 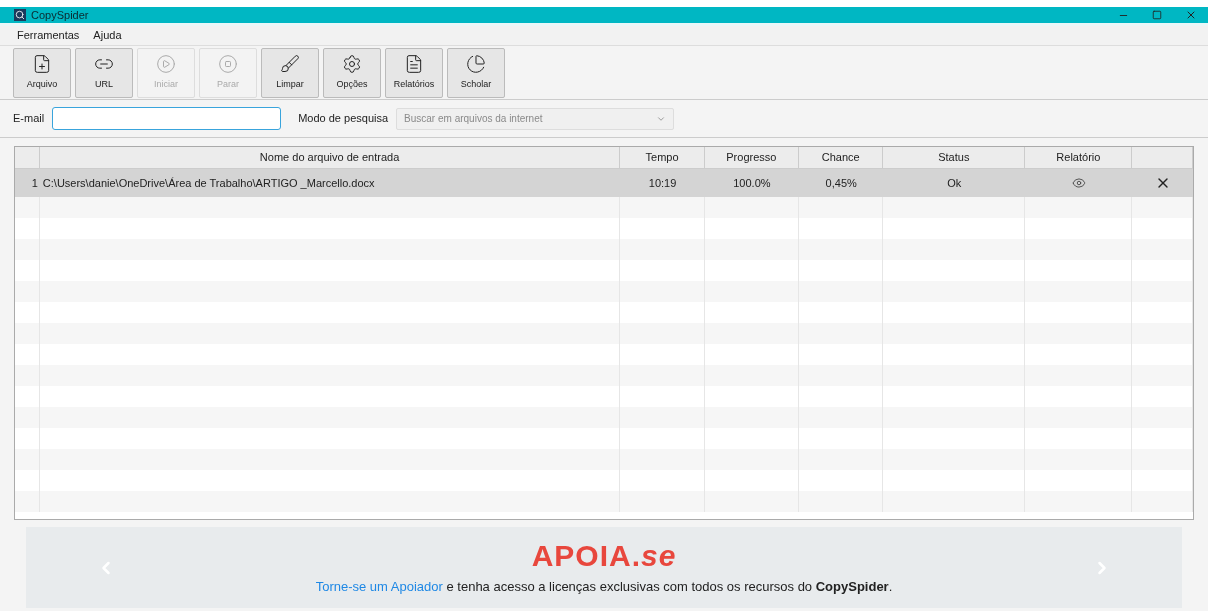 What do you see at coordinates (34, 183) in the screenshot?
I see `row-number: 1` at bounding box center [34, 183].